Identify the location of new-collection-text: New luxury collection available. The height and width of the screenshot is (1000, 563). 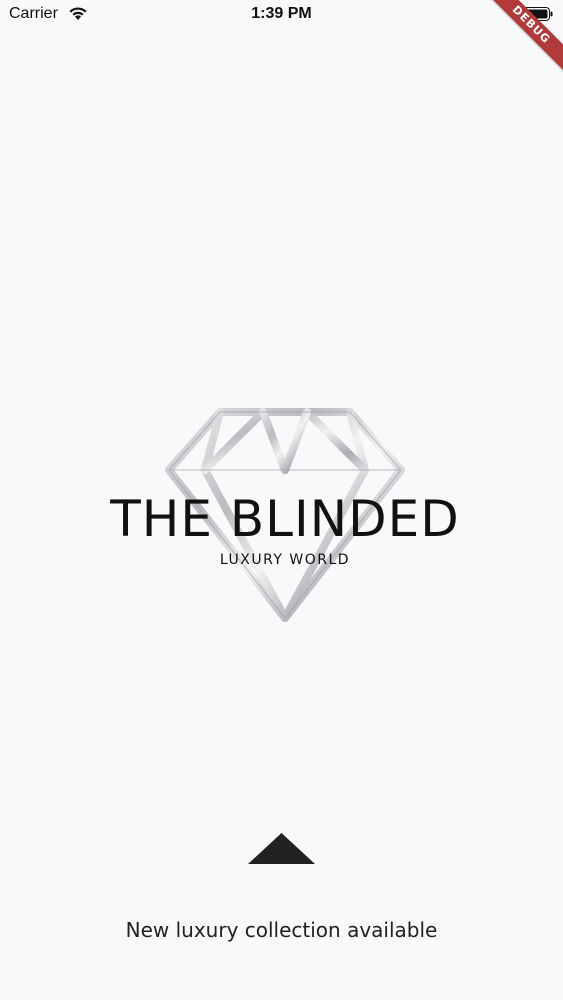
(281, 930).